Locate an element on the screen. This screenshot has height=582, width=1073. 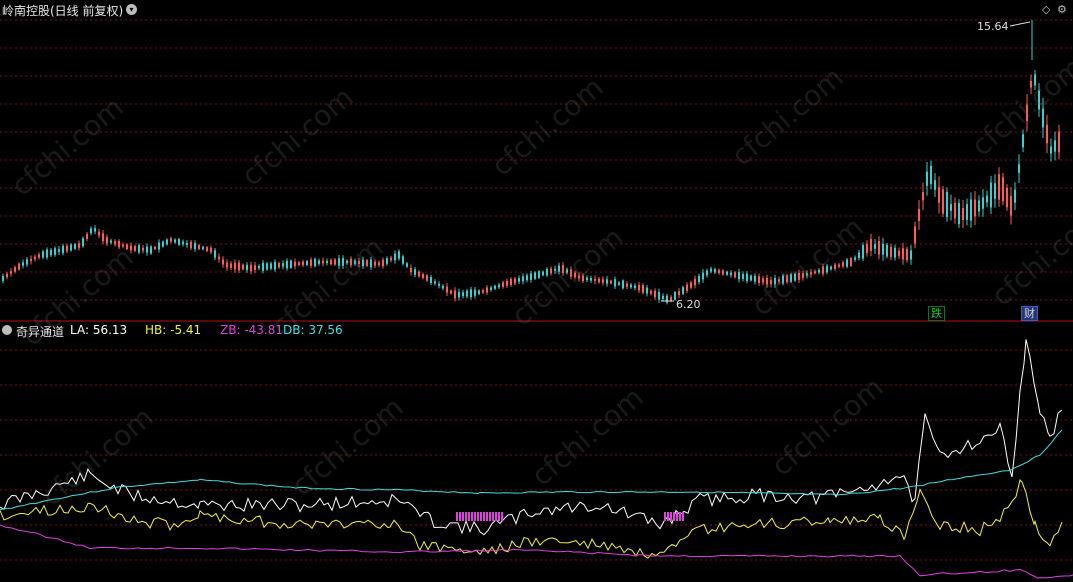
gear-icon: ⚙ is located at coordinates (1062, 9).